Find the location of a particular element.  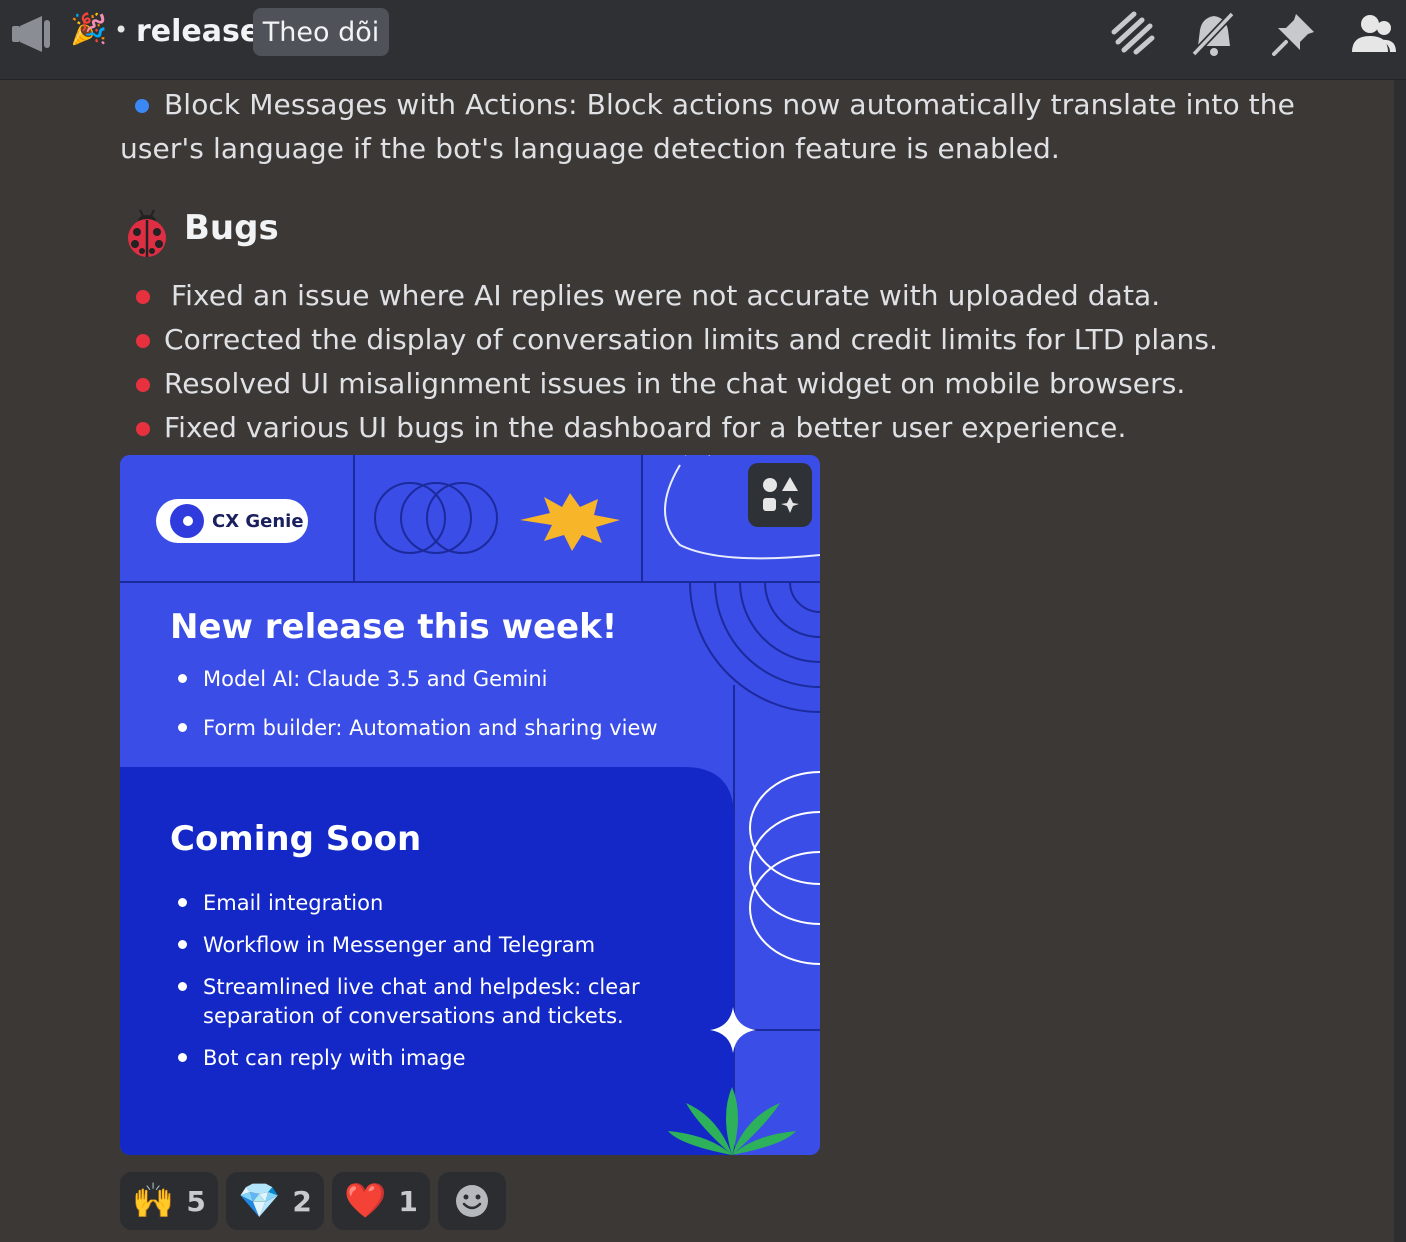

ladybug-icon is located at coordinates (147, 233).